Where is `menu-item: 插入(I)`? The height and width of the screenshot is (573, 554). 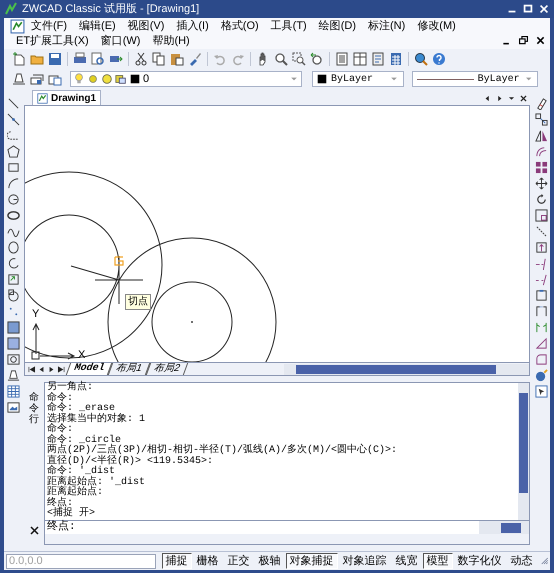
menu-item: 插入(I) is located at coordinates (192, 26).